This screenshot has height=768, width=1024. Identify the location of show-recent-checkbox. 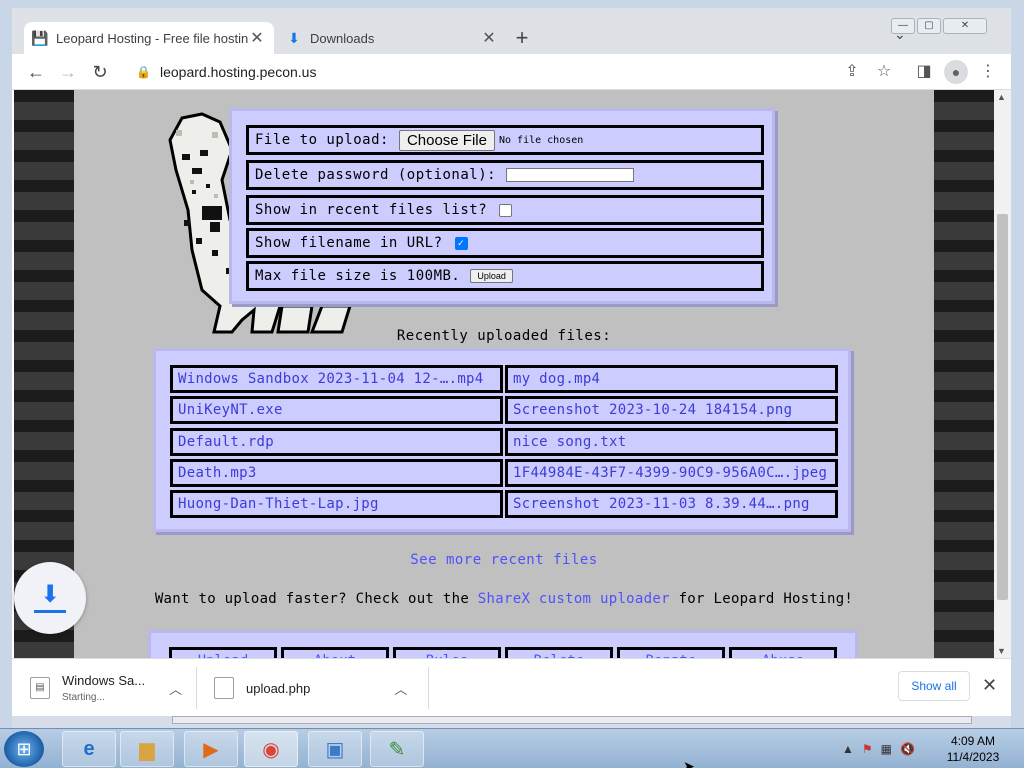
(506, 210).